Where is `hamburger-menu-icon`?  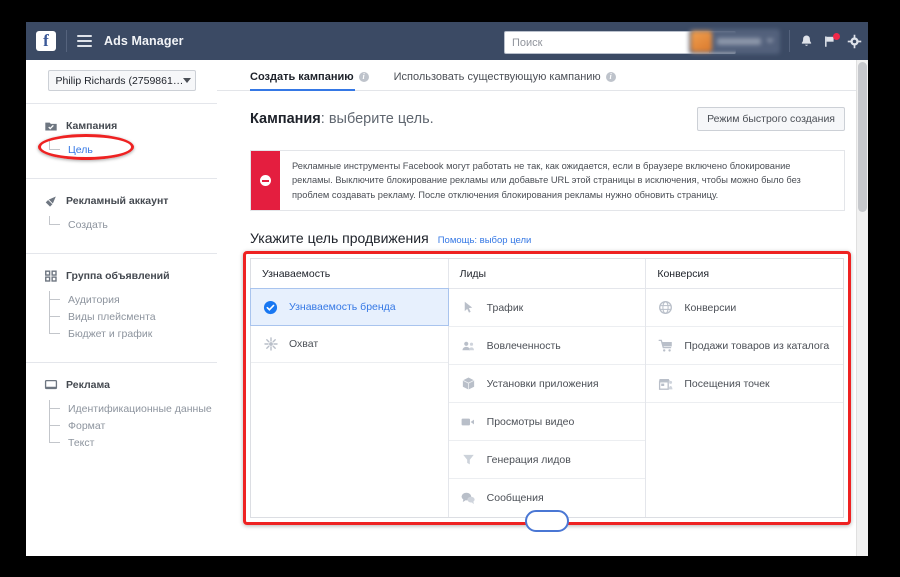
hamburger-menu-icon is located at coordinates (84, 41).